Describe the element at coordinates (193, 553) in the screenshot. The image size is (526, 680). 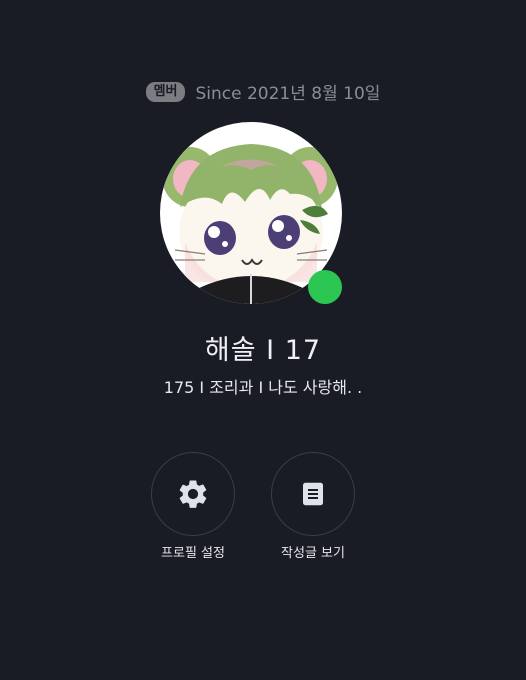
I see `profile-settings-label: 프로필 설정` at that location.